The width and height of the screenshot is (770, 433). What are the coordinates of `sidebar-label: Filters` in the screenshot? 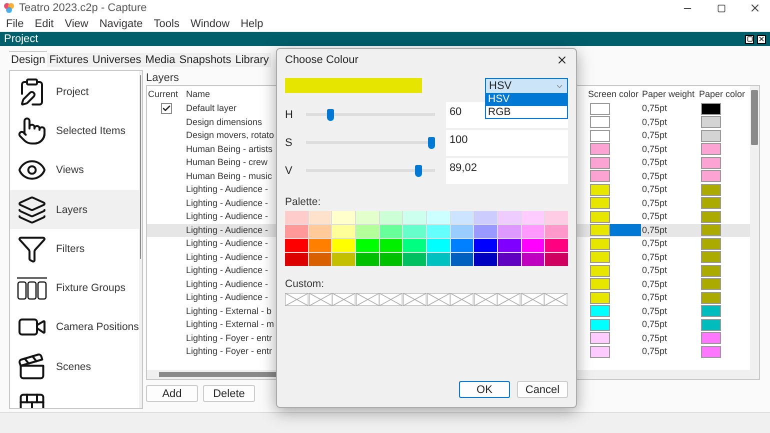 It's located at (70, 248).